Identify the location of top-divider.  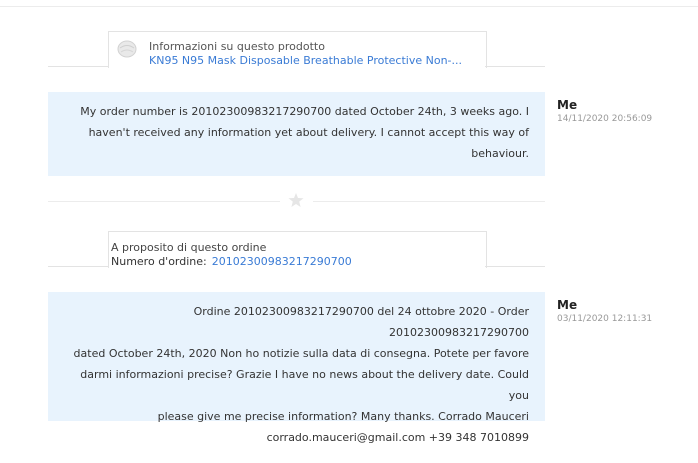
(349, 6).